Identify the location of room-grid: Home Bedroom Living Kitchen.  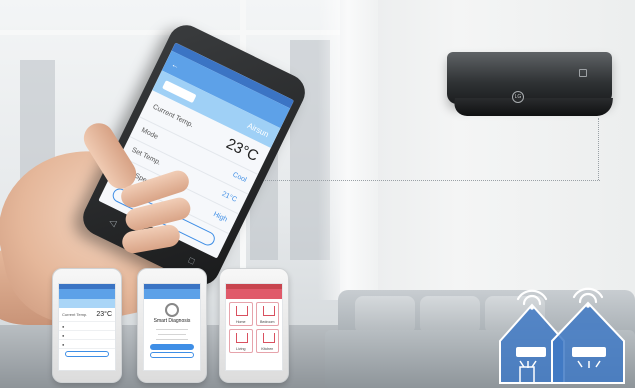
(254, 327).